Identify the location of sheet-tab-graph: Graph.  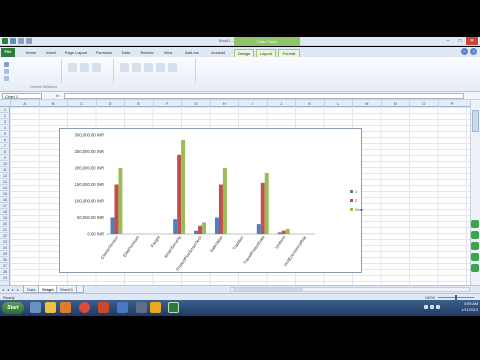
(48, 289).